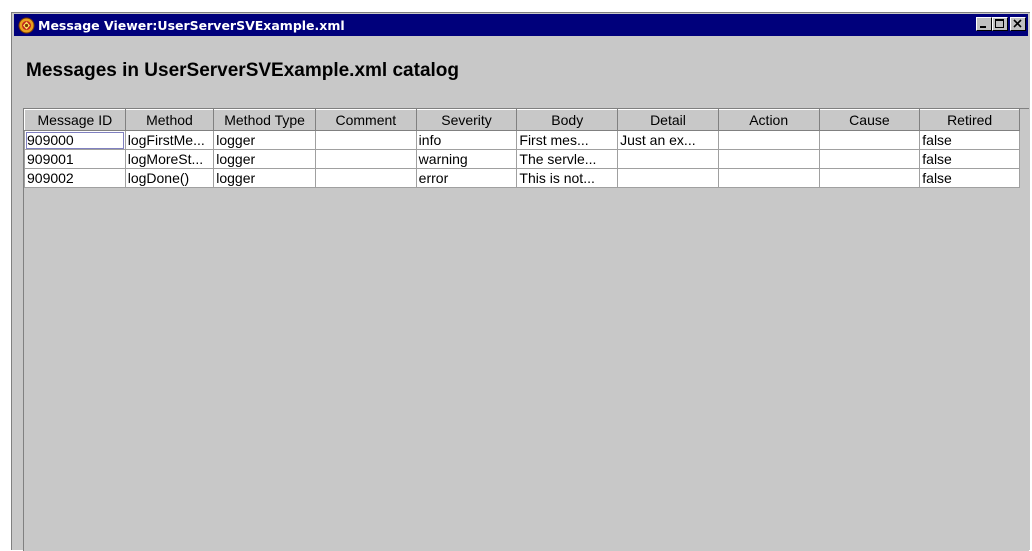 The width and height of the screenshot is (1032, 551). Describe the element at coordinates (969, 120) in the screenshot. I see `column-header-retired: Retired` at that location.